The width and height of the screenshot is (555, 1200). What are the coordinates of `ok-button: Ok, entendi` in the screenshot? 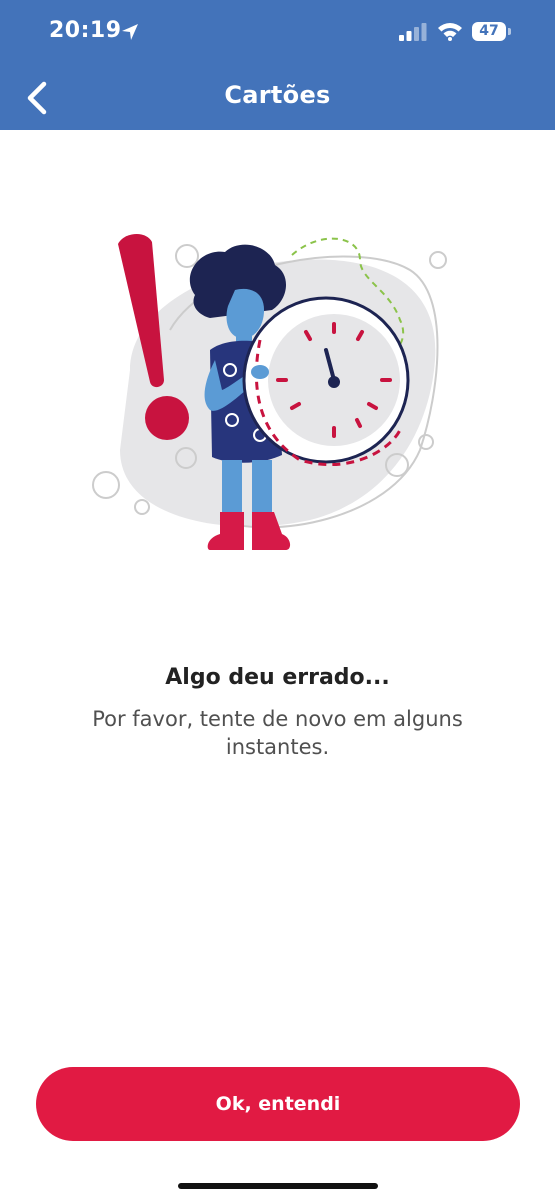 It's located at (278, 1104).